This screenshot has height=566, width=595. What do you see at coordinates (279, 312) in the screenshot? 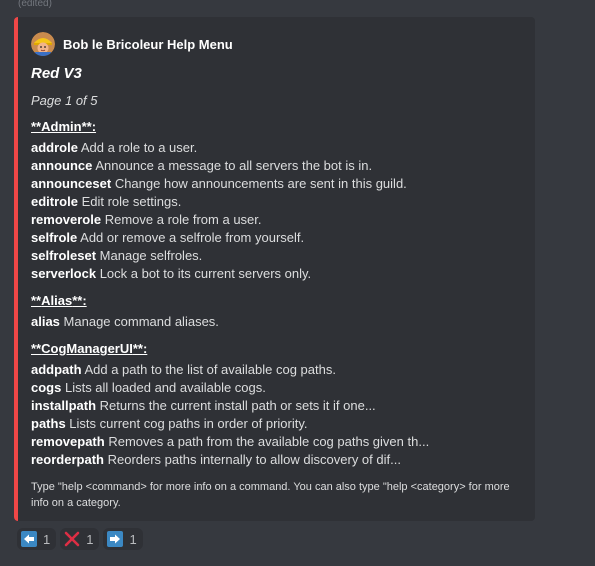
I see `section-alias: **Alias**: alias Manage command aliases.` at bounding box center [279, 312].